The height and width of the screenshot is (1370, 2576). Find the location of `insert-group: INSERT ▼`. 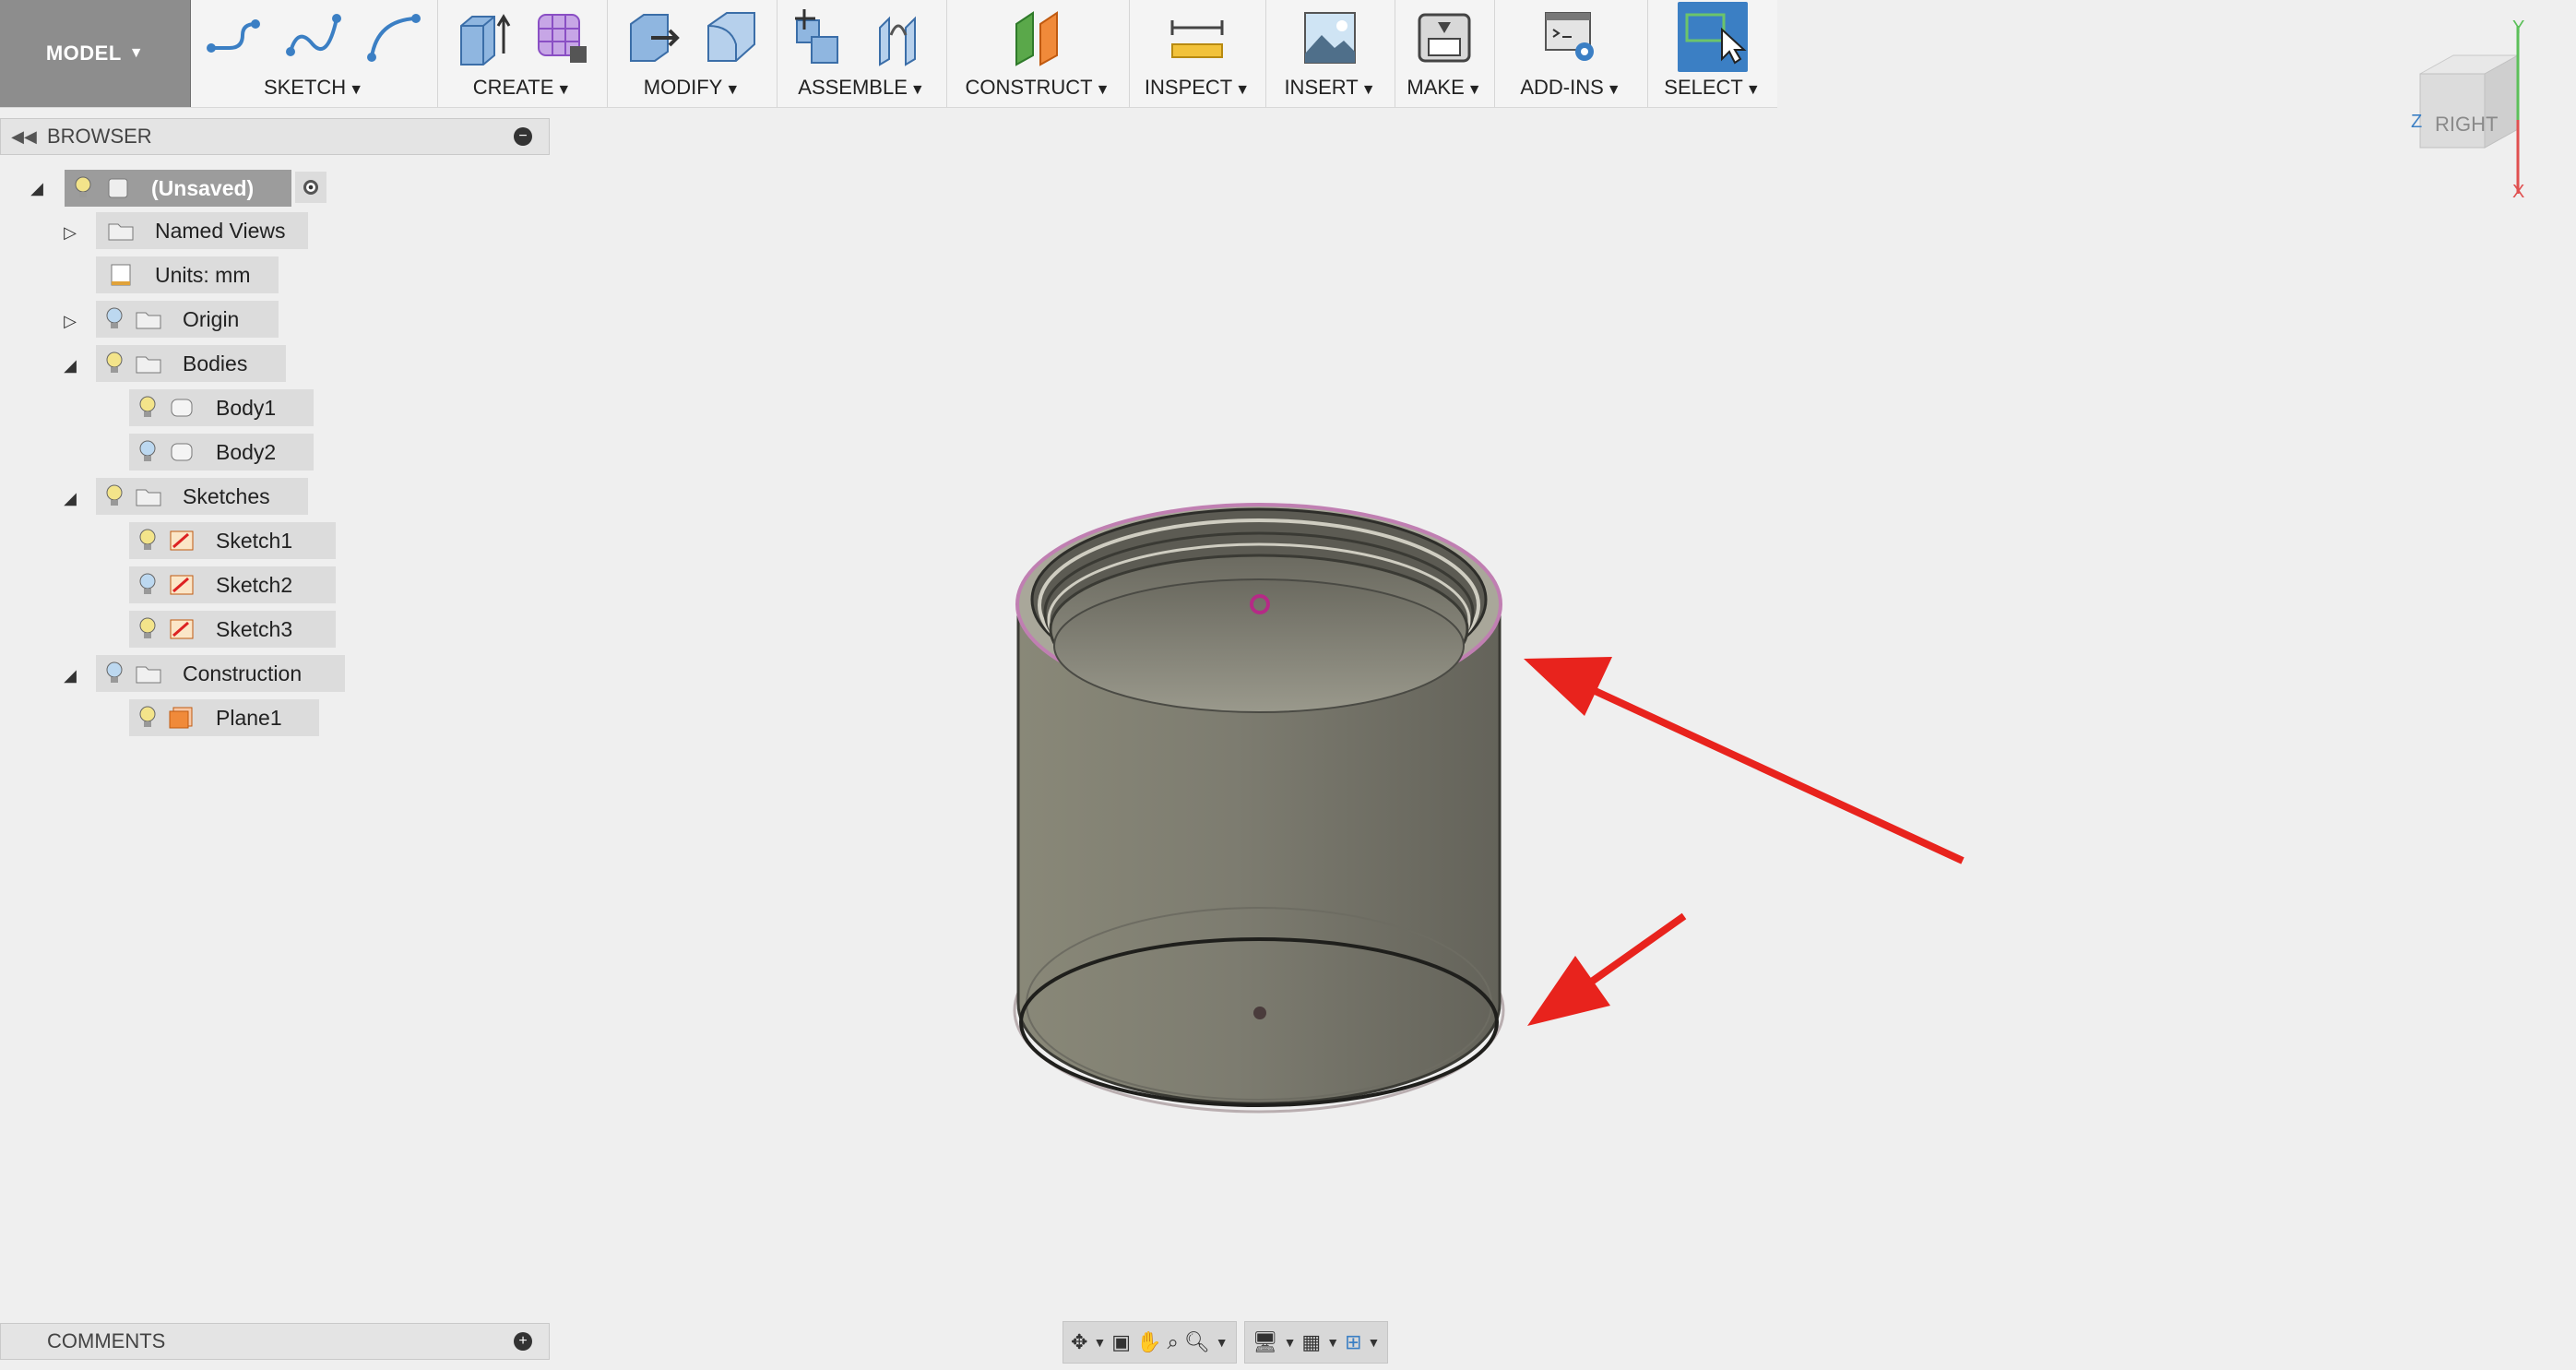

insert-group: INSERT ▼ is located at coordinates (1330, 53).